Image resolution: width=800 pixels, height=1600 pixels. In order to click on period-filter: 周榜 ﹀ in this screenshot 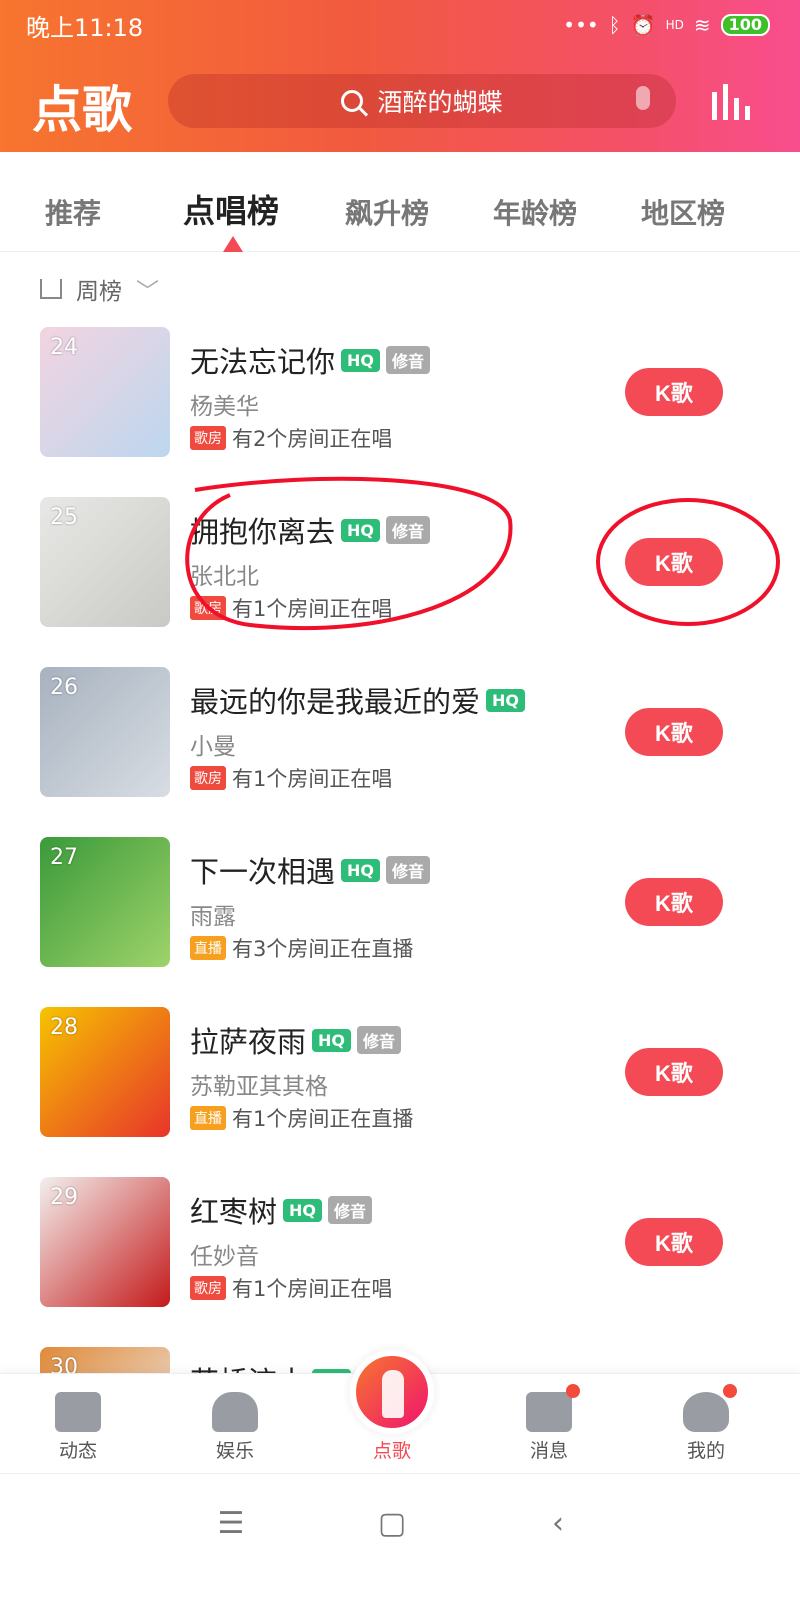, I will do `click(99, 289)`.